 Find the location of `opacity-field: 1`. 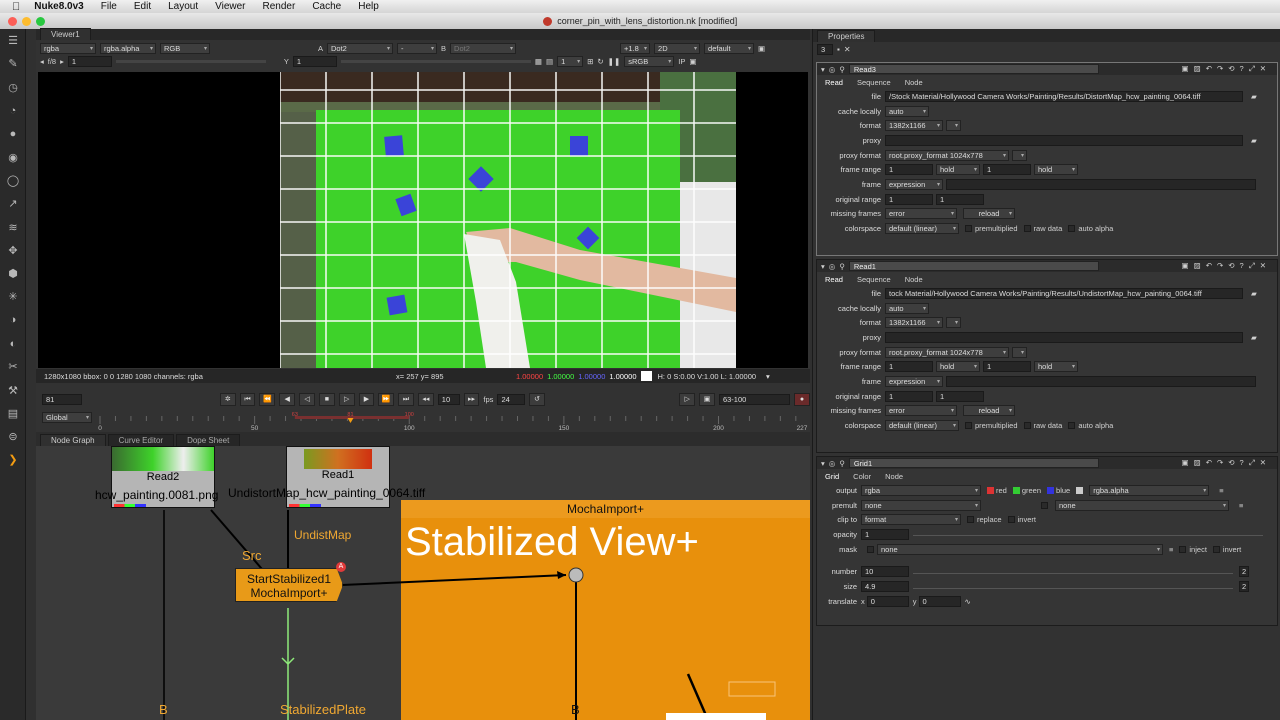

opacity-field: 1 is located at coordinates (885, 534).